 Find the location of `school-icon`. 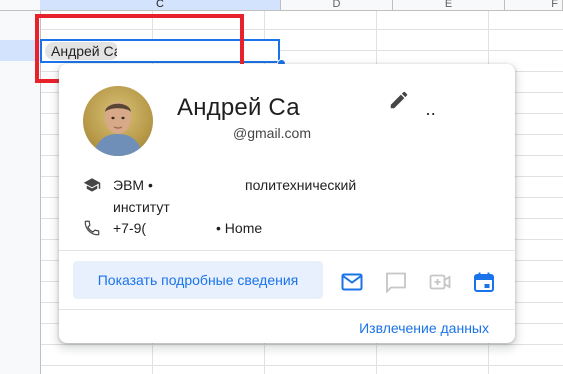

school-icon is located at coordinates (92, 185).